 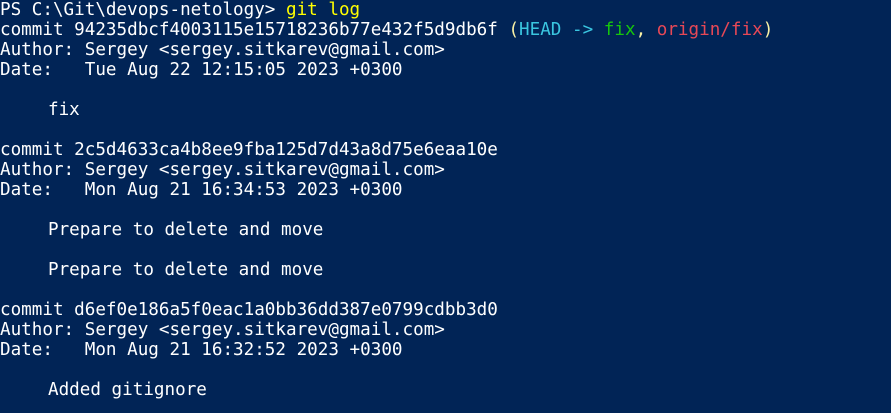 What do you see at coordinates (445, 10) in the screenshot?
I see `prompt-line: PS C:\Git\devops-netology> git log` at bounding box center [445, 10].